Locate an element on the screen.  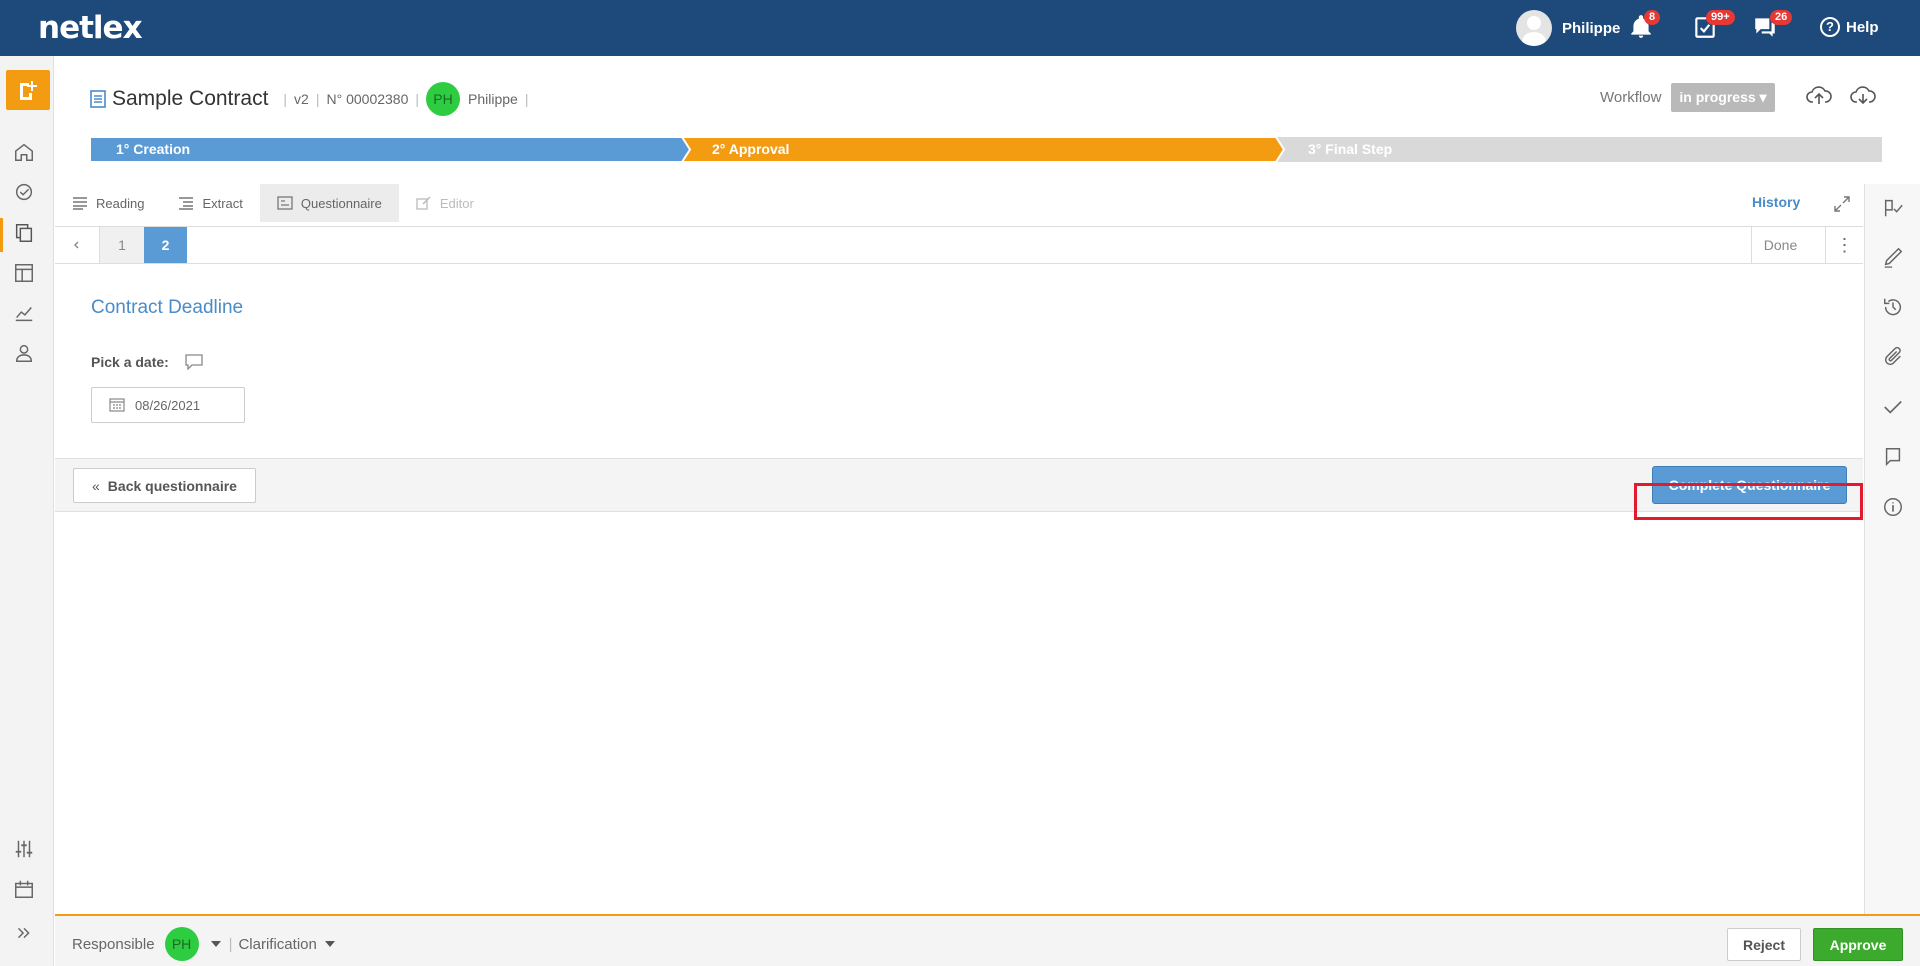
document-title: Sample Contract is located at coordinates (190, 98).